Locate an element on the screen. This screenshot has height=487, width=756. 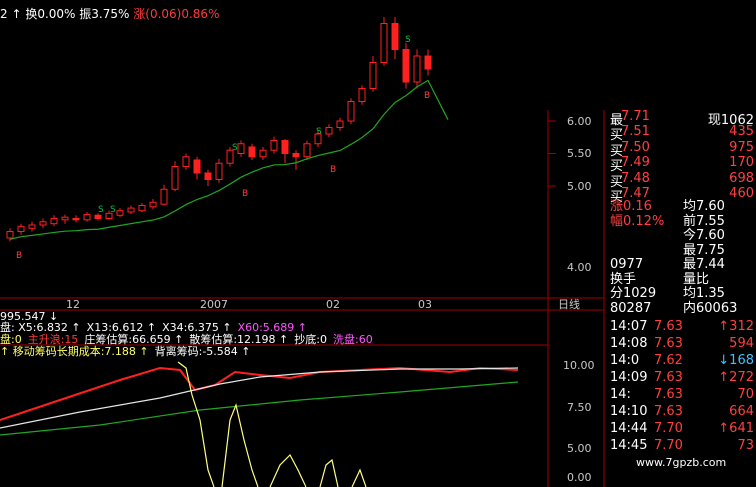
tick-volume: 70 is located at coordinates (745, 394).